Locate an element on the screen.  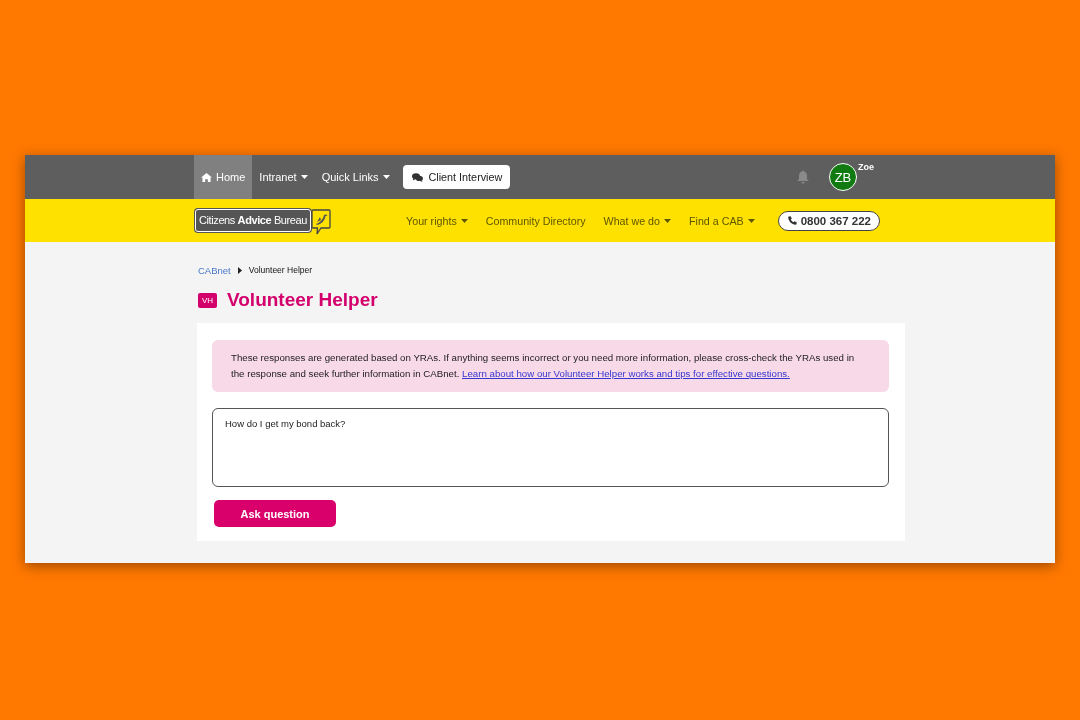
nav-link: Your rights is located at coordinates (437, 220).